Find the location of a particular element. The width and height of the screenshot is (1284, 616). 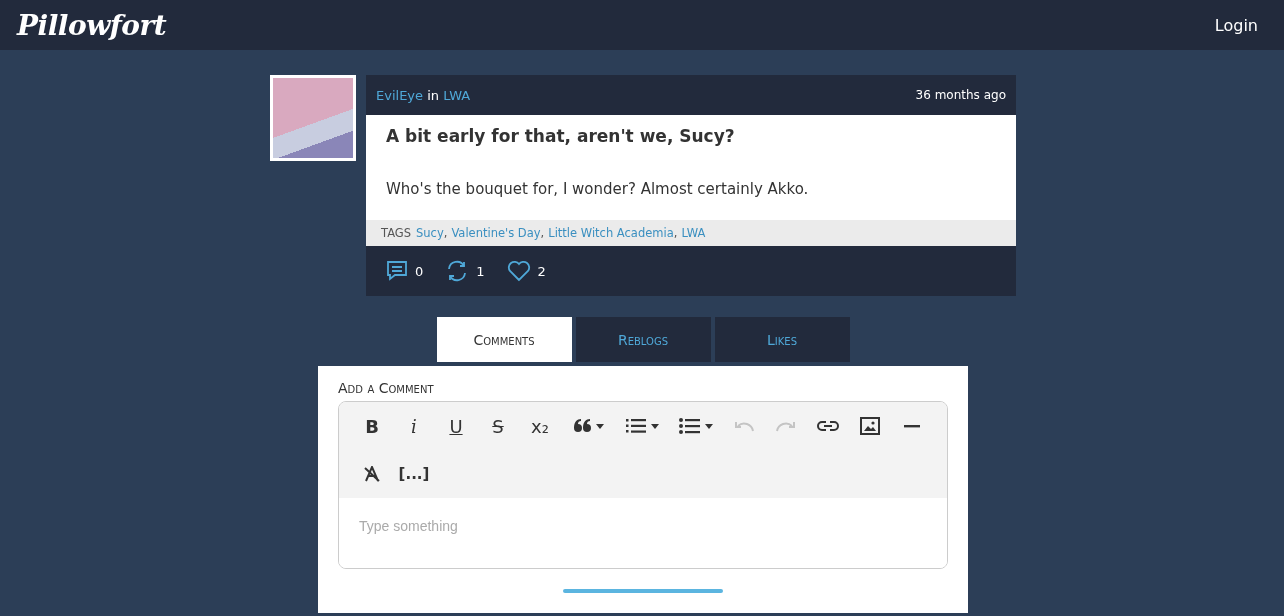

action-count: 0 is located at coordinates (419, 271).